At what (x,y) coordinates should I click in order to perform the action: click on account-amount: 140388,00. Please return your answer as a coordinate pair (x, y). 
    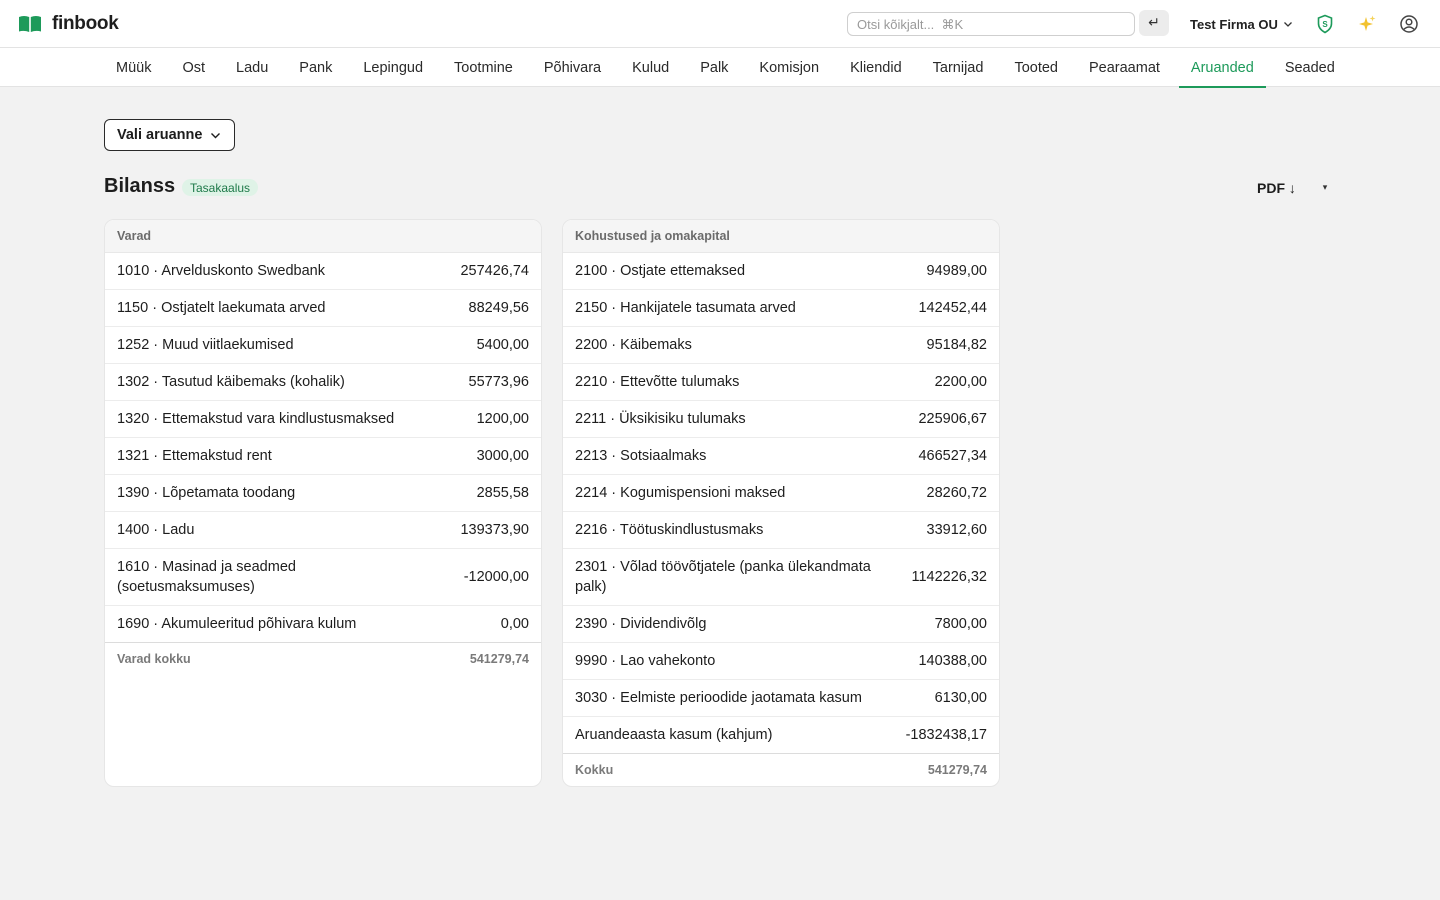
    Looking at the image, I should click on (952, 661).